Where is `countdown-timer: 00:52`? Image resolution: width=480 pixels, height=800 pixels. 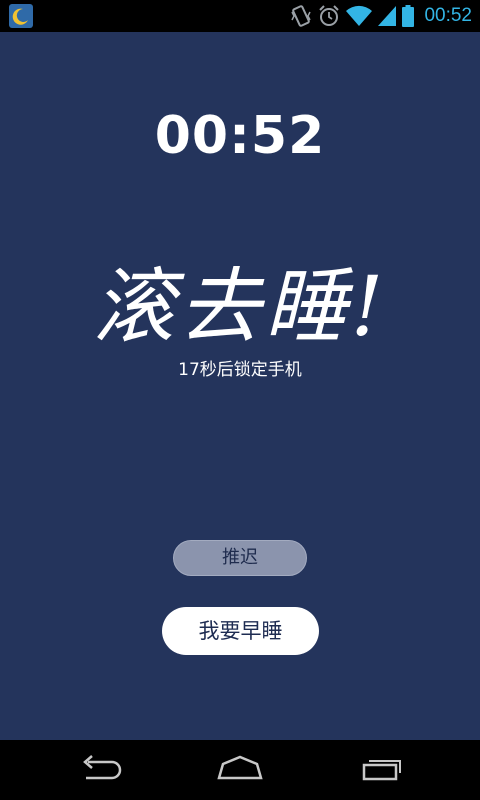 countdown-timer: 00:52 is located at coordinates (240, 136).